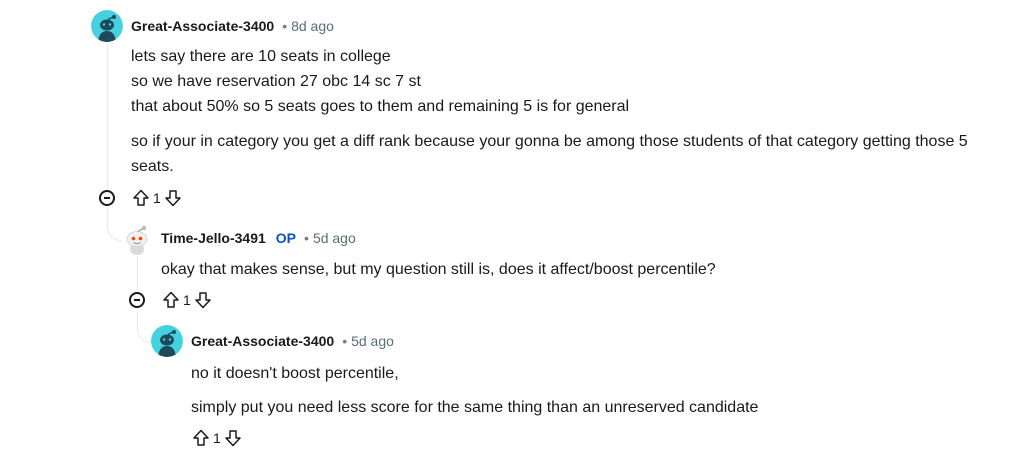 This screenshot has height=468, width=1021. Describe the element at coordinates (261, 56) in the screenshot. I see `comment-line: lets say there are 10 seats in college` at that location.